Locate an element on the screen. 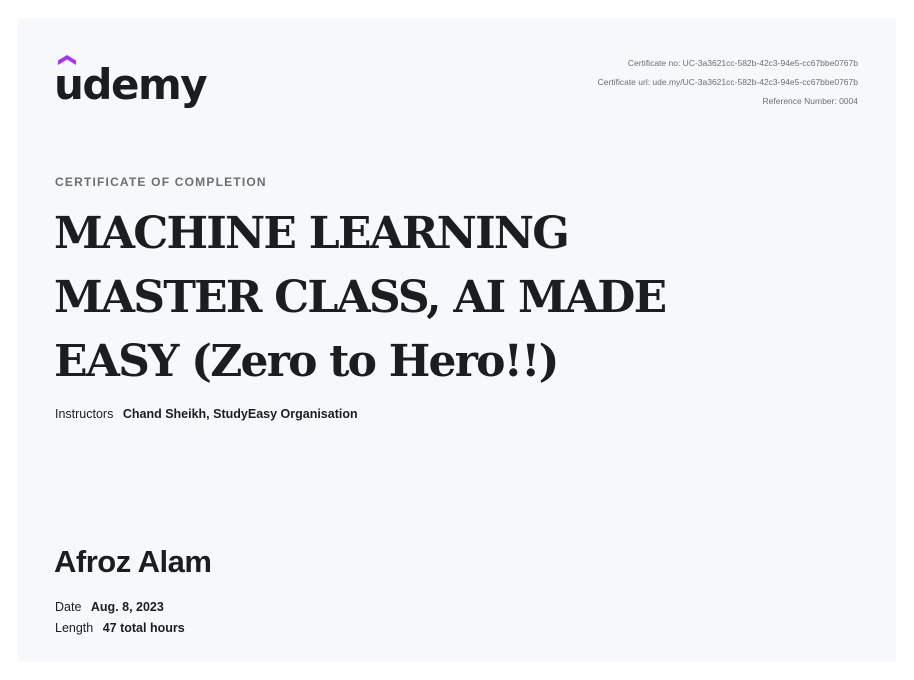 Image resolution: width=914 pixels, height=680 pixels. instructors-names: Chand Sheikh, StudyEasy Organisation is located at coordinates (240, 414).